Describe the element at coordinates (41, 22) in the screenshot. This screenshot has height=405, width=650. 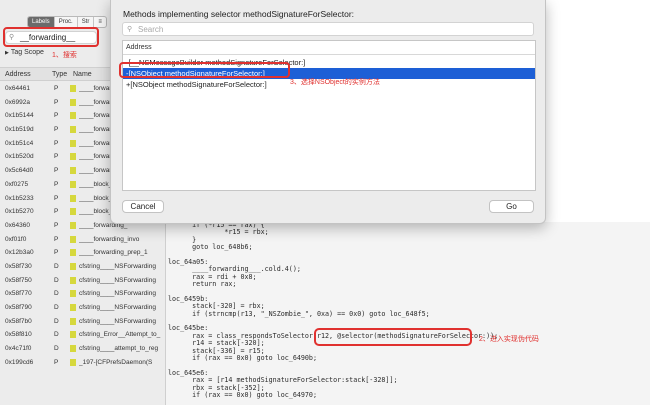
I see `segment-labels: Labels` at that location.